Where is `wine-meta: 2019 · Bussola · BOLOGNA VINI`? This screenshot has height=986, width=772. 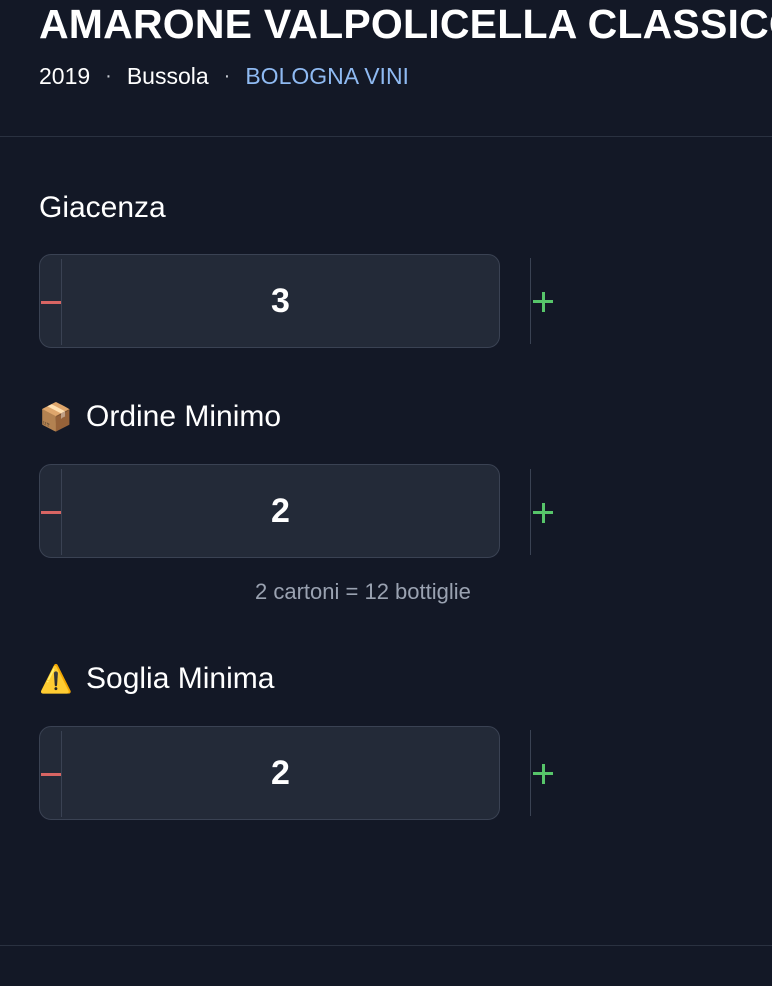
wine-meta: 2019 · Bussola · BOLOGNA VINI is located at coordinates (224, 76).